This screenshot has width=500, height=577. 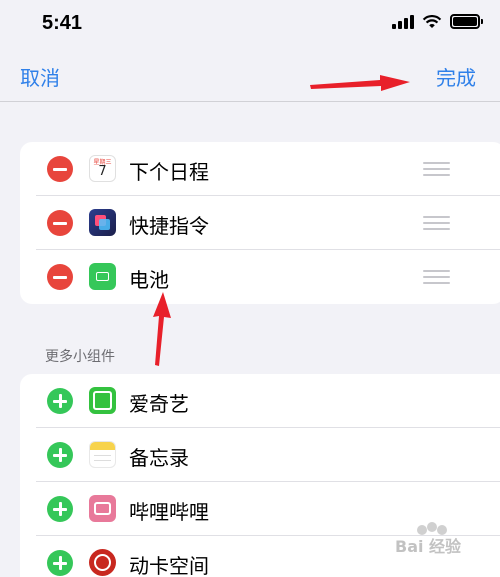 I want to click on widget-label: 下个日程, so click(x=169, y=172).